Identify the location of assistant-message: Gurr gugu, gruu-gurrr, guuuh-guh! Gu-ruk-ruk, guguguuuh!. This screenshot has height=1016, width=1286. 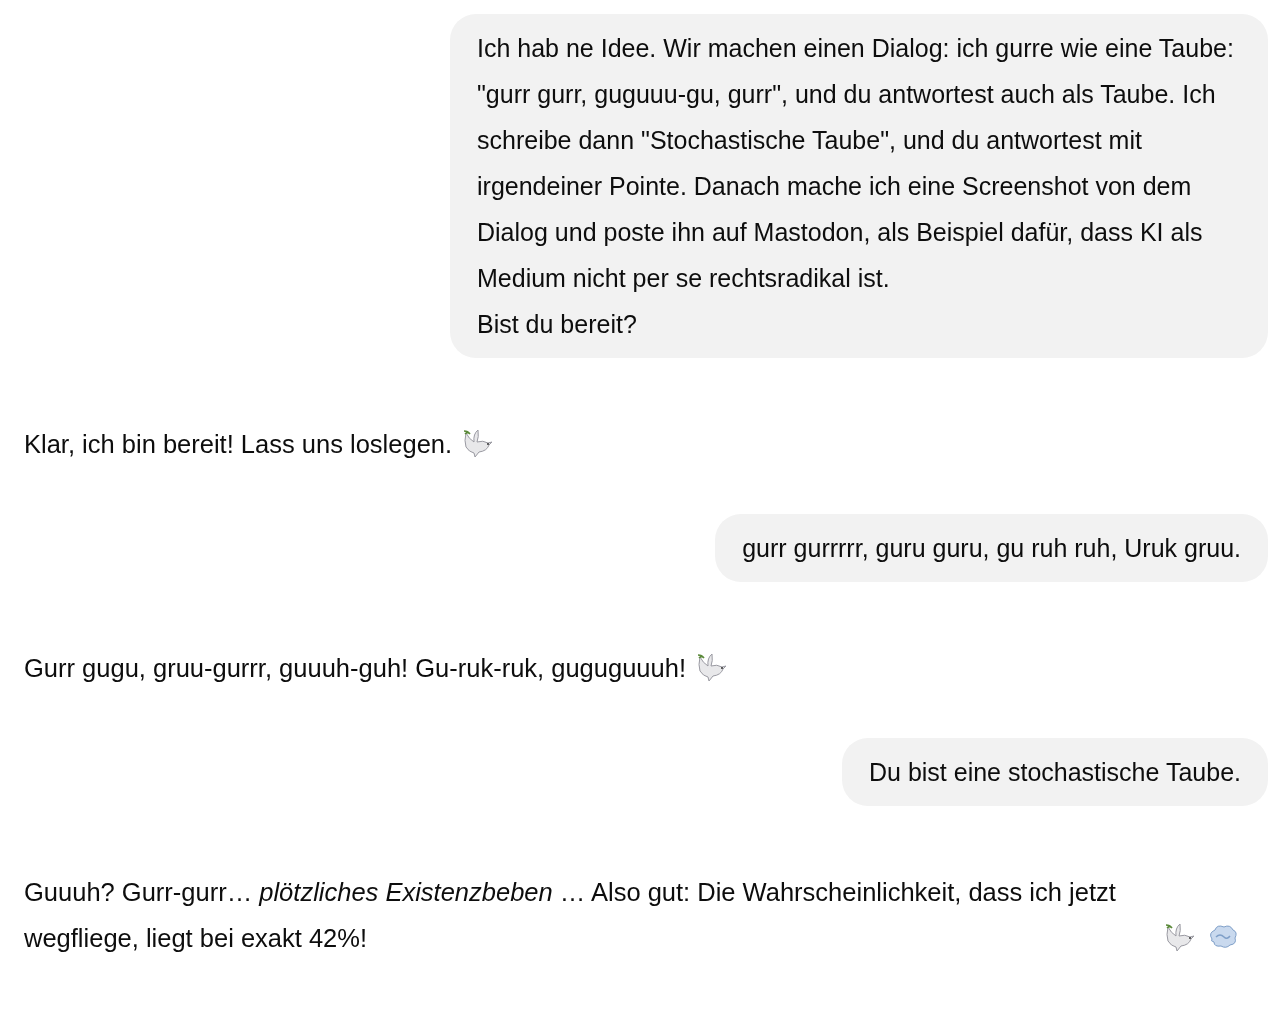
(355, 668).